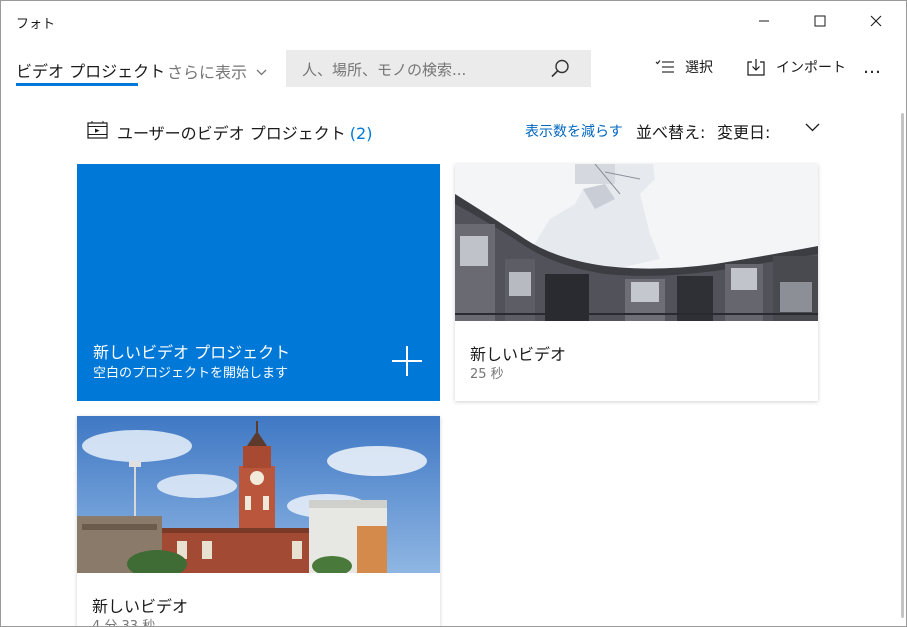  I want to click on minimize-button, so click(764, 21).